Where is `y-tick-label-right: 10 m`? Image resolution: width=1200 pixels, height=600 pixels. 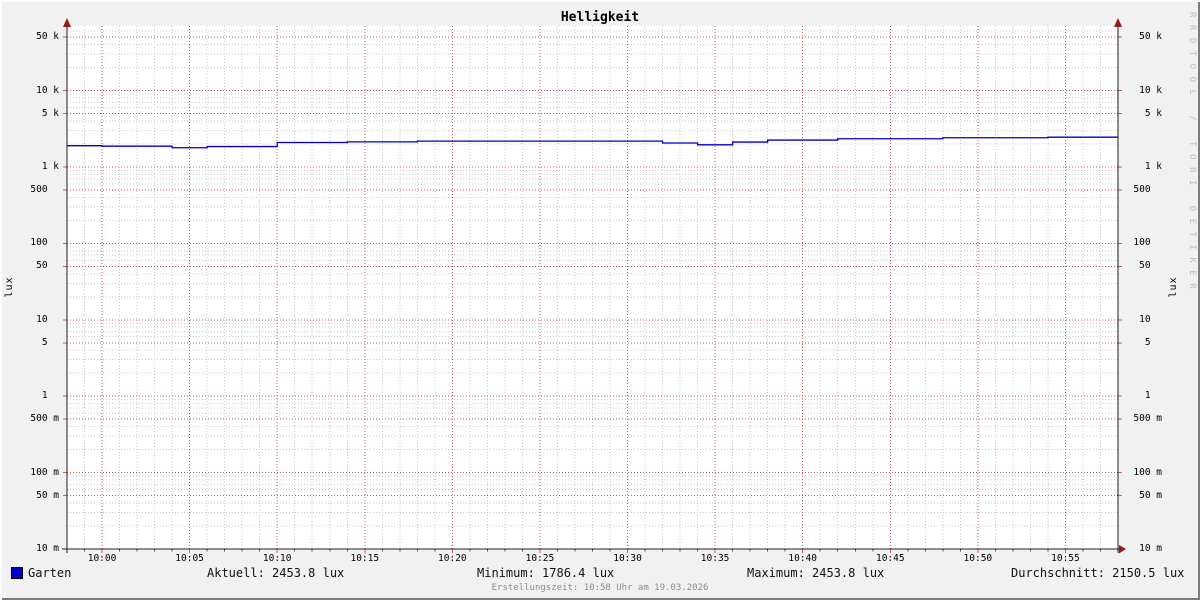 y-tick-label-right: 10 m is located at coordinates (1150, 548).